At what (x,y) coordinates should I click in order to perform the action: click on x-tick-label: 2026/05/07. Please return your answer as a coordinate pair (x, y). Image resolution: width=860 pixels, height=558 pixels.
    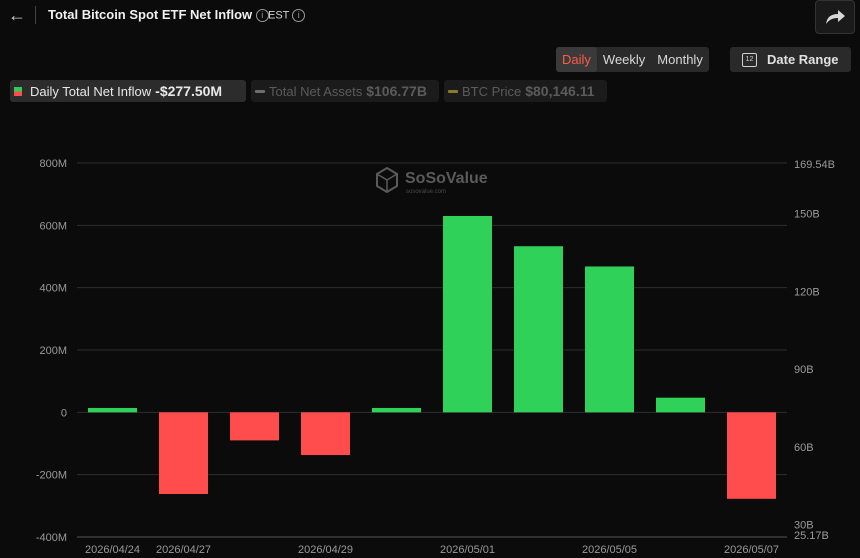
    Looking at the image, I should click on (751, 550).